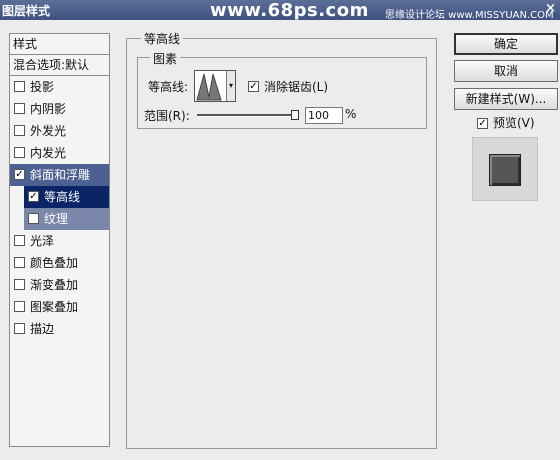  What do you see at coordinates (42, 329) in the screenshot?
I see `style-item-label: 描边` at bounding box center [42, 329].